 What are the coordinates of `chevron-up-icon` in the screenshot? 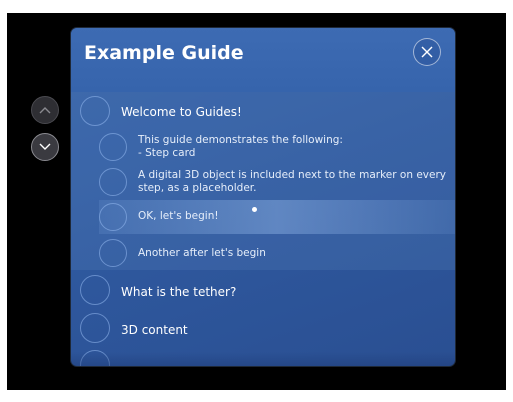 It's located at (45, 110).